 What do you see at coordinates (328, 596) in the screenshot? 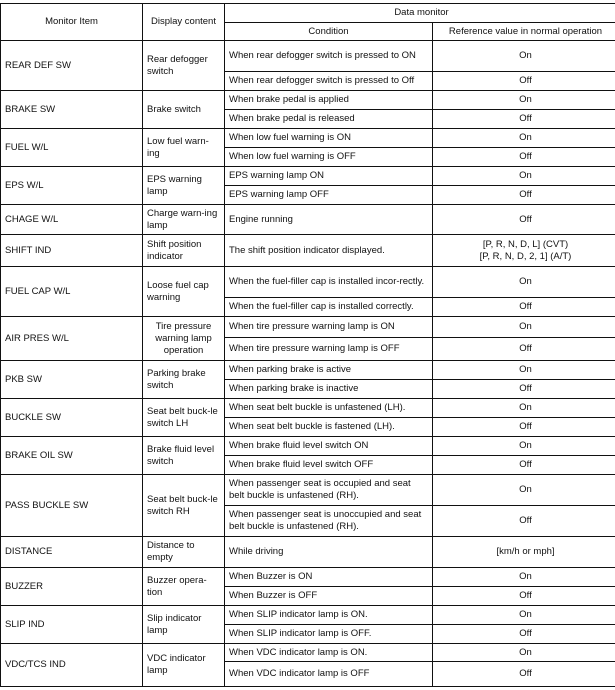
I see `condition-cell: When Buzzer is OFF` at bounding box center [328, 596].